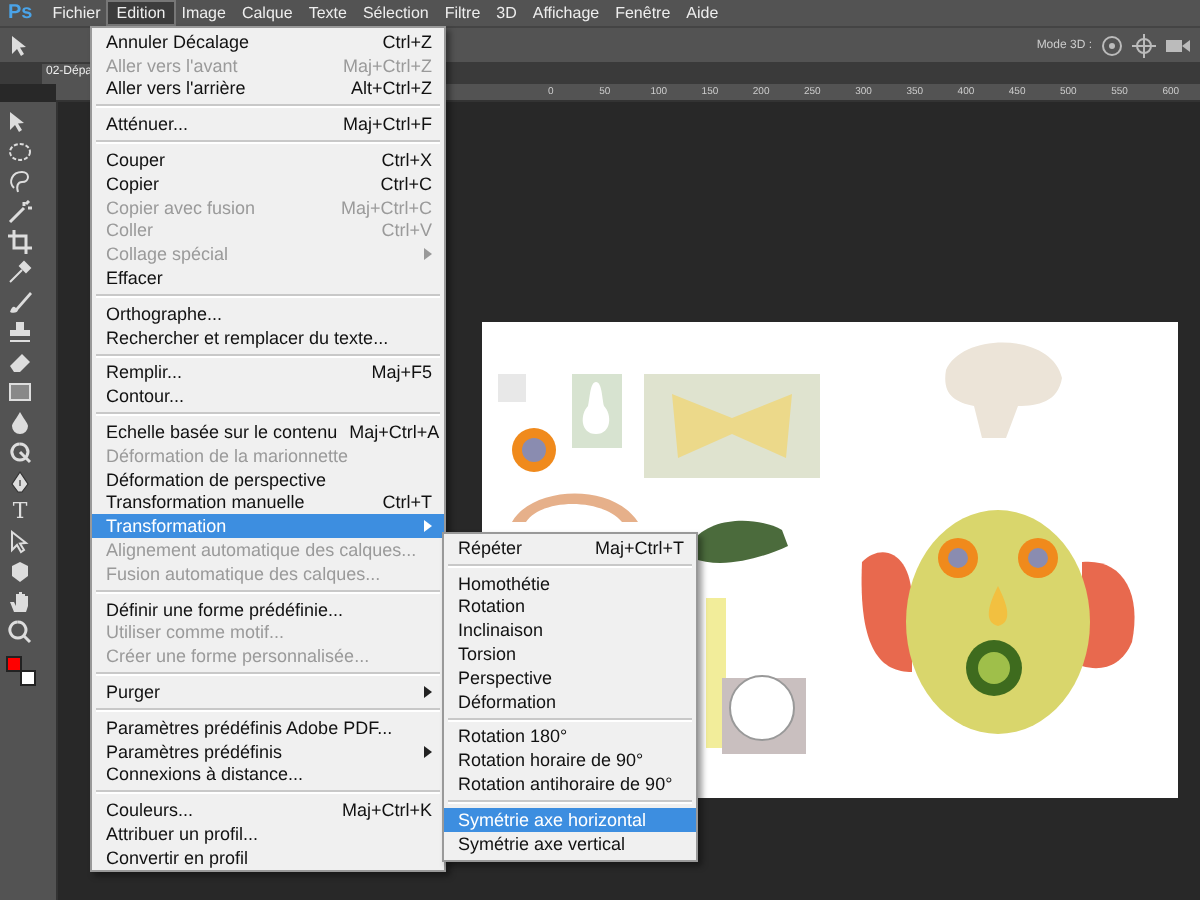 The image size is (1200, 900). Describe the element at coordinates (534, 450) in the screenshot. I see `eye-slice-drawing` at that location.